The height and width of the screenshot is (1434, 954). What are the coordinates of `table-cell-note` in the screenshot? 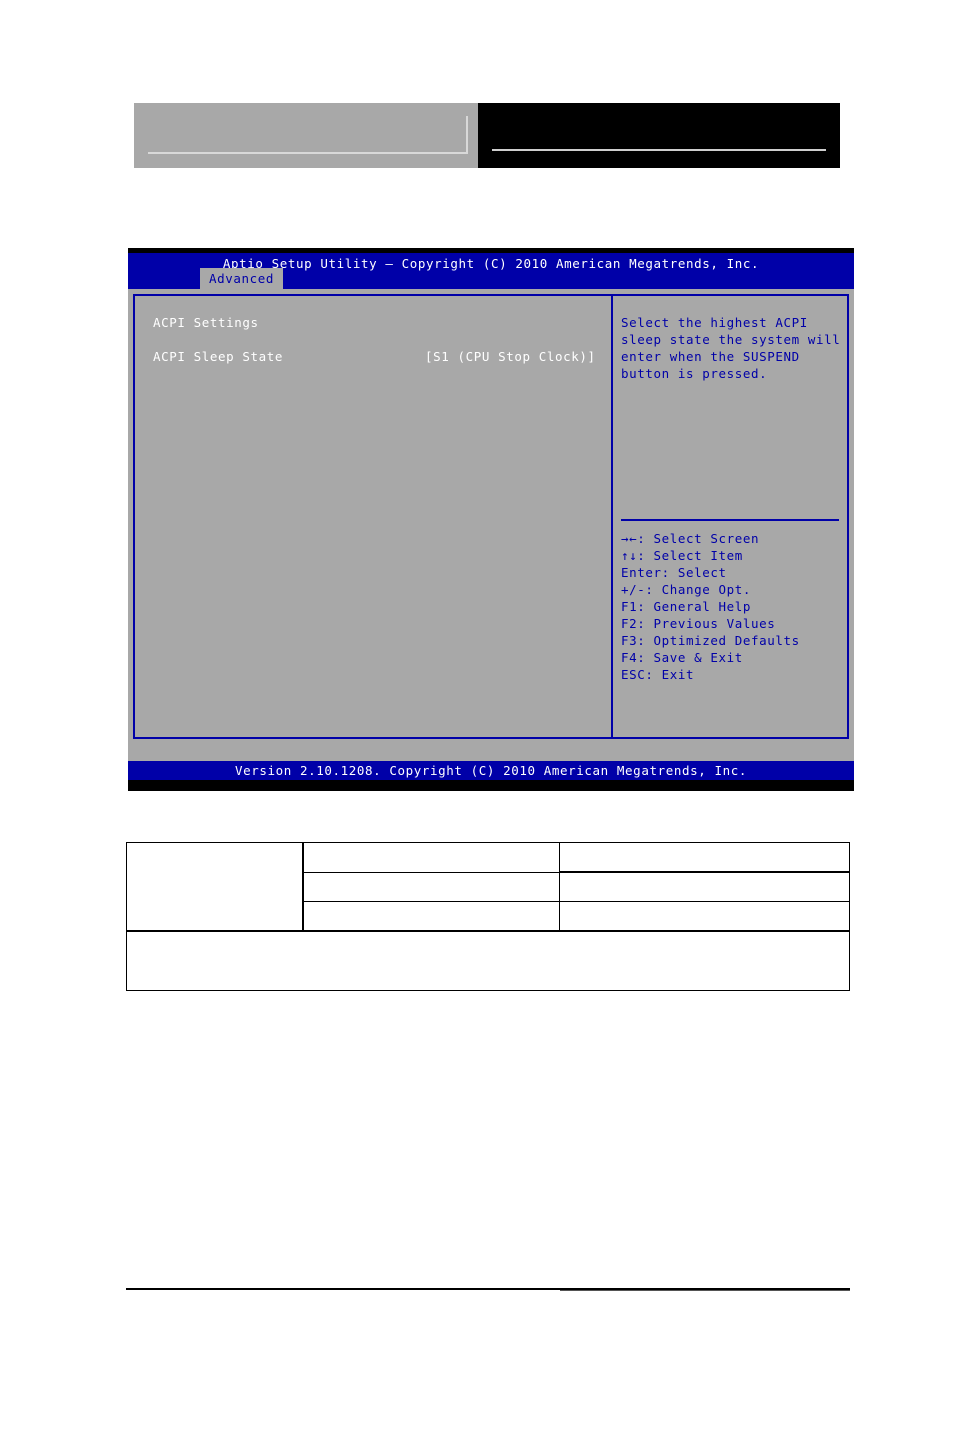 It's located at (488, 960).